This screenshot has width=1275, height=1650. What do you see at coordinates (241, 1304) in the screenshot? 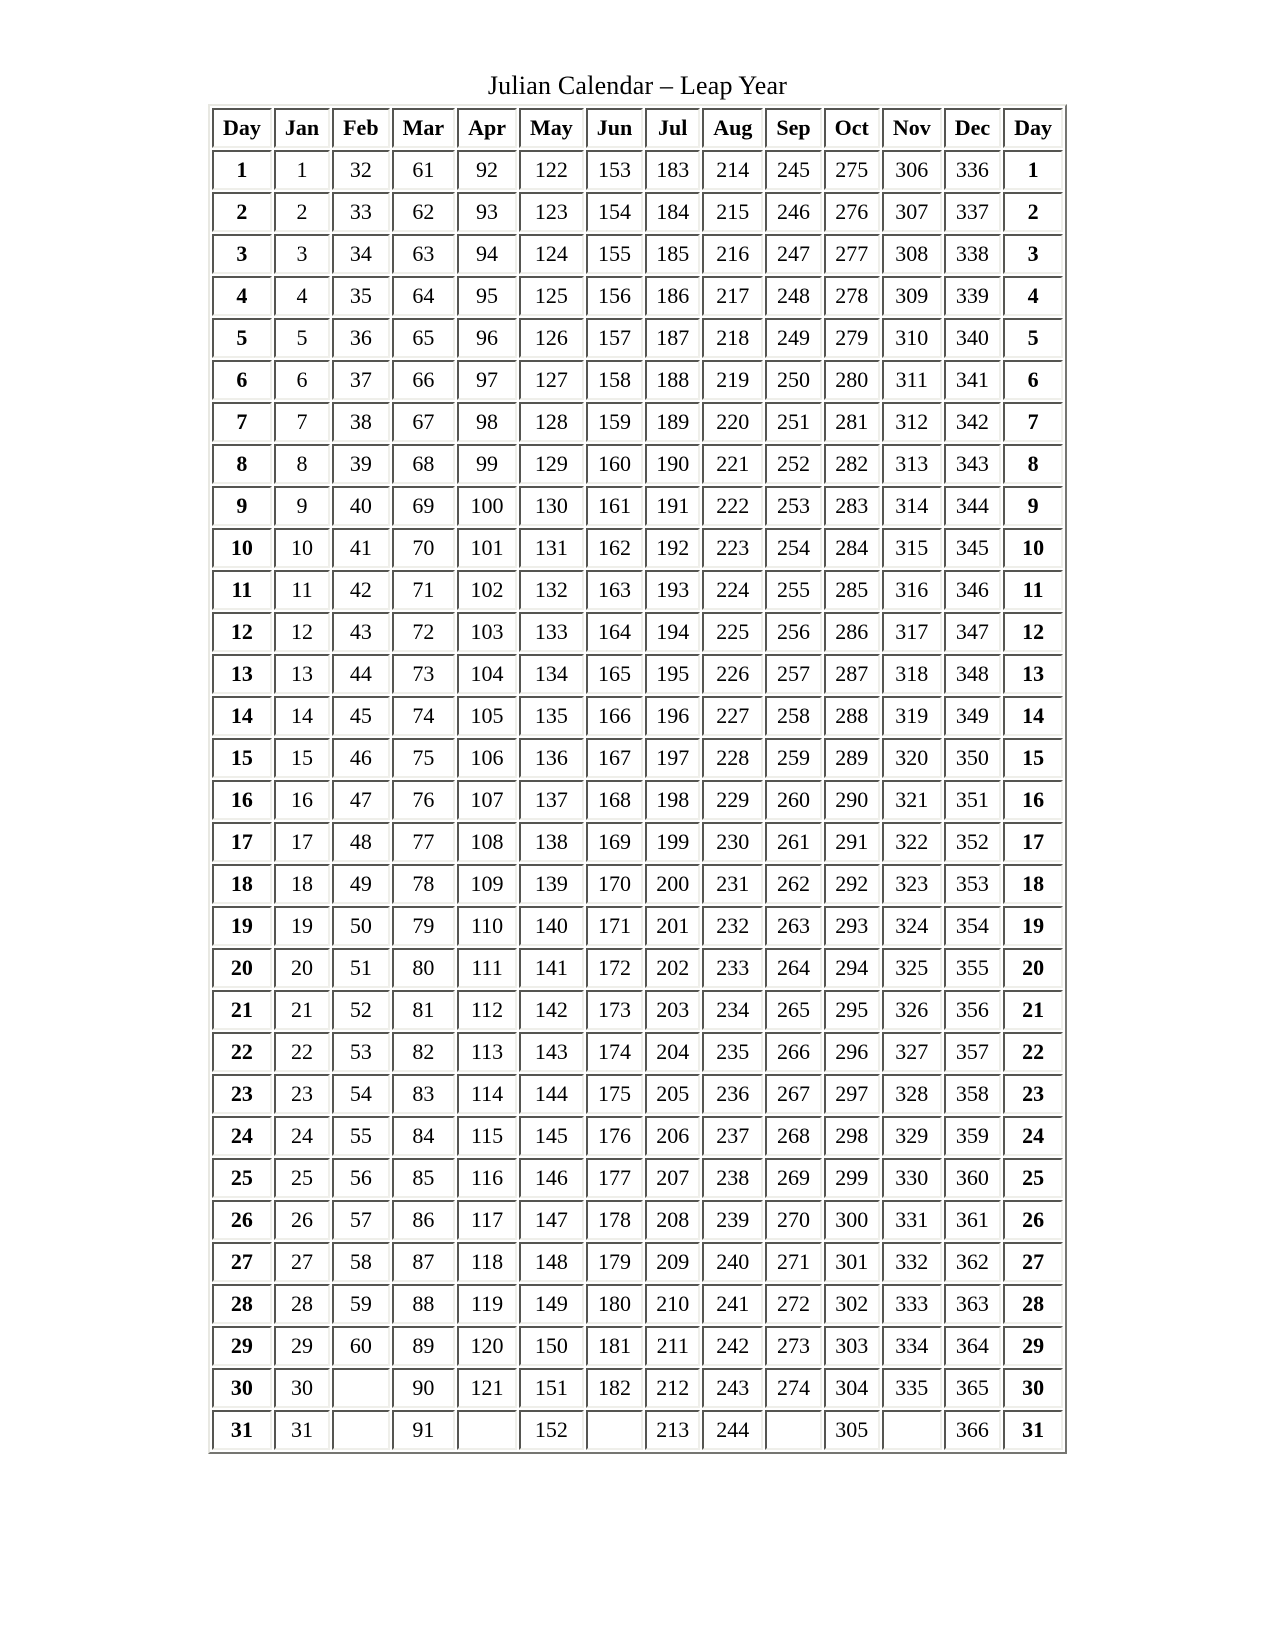
I see `day-number-cell: 28` at bounding box center [241, 1304].